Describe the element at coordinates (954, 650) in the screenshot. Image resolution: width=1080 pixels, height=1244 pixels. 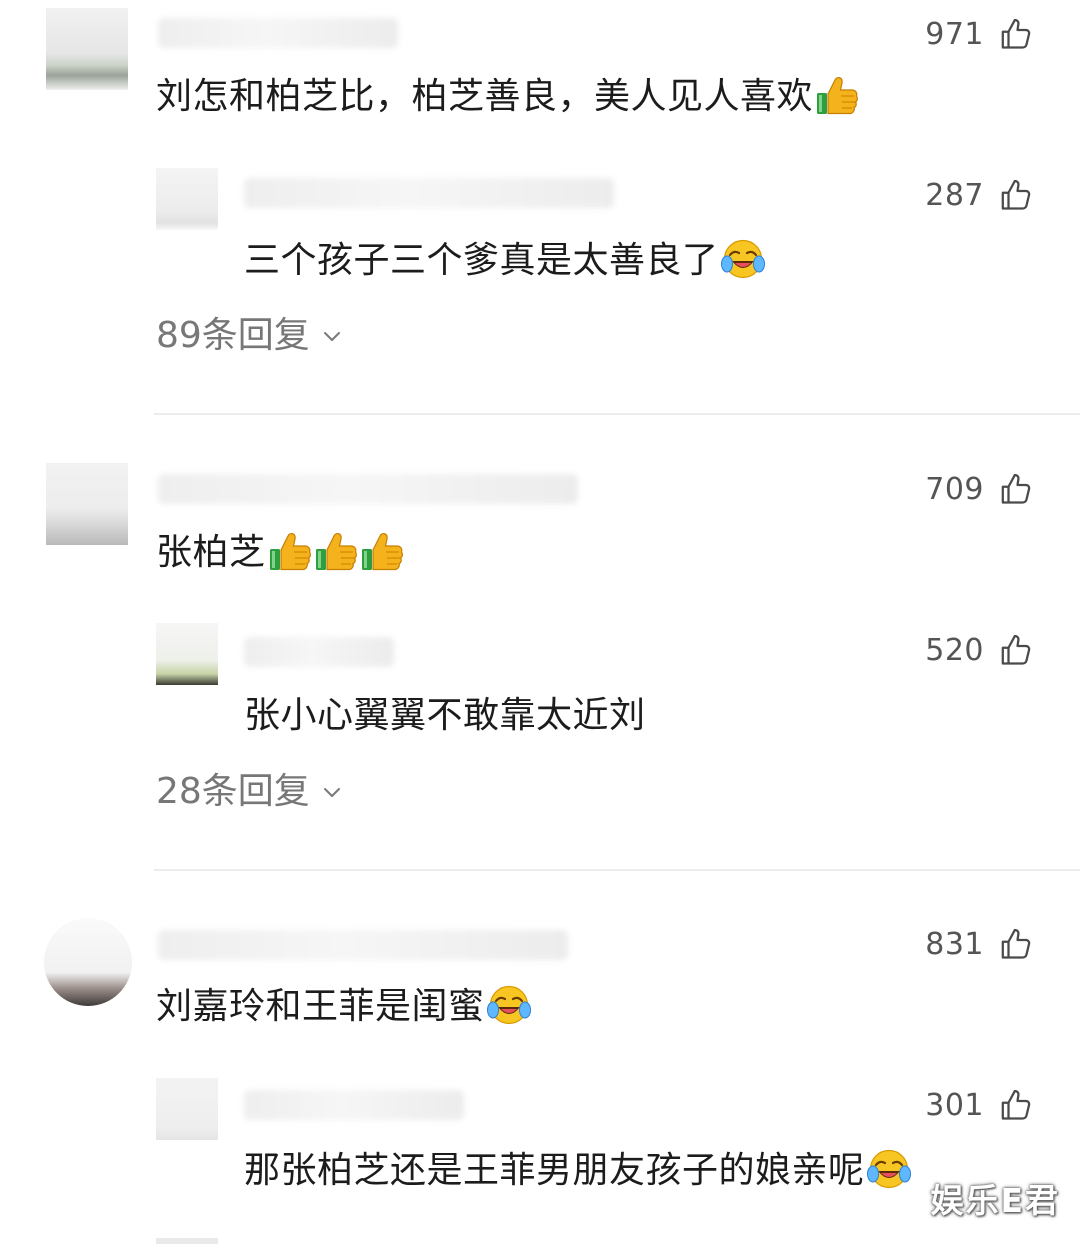
I see `reply-like-count: 520` at that location.